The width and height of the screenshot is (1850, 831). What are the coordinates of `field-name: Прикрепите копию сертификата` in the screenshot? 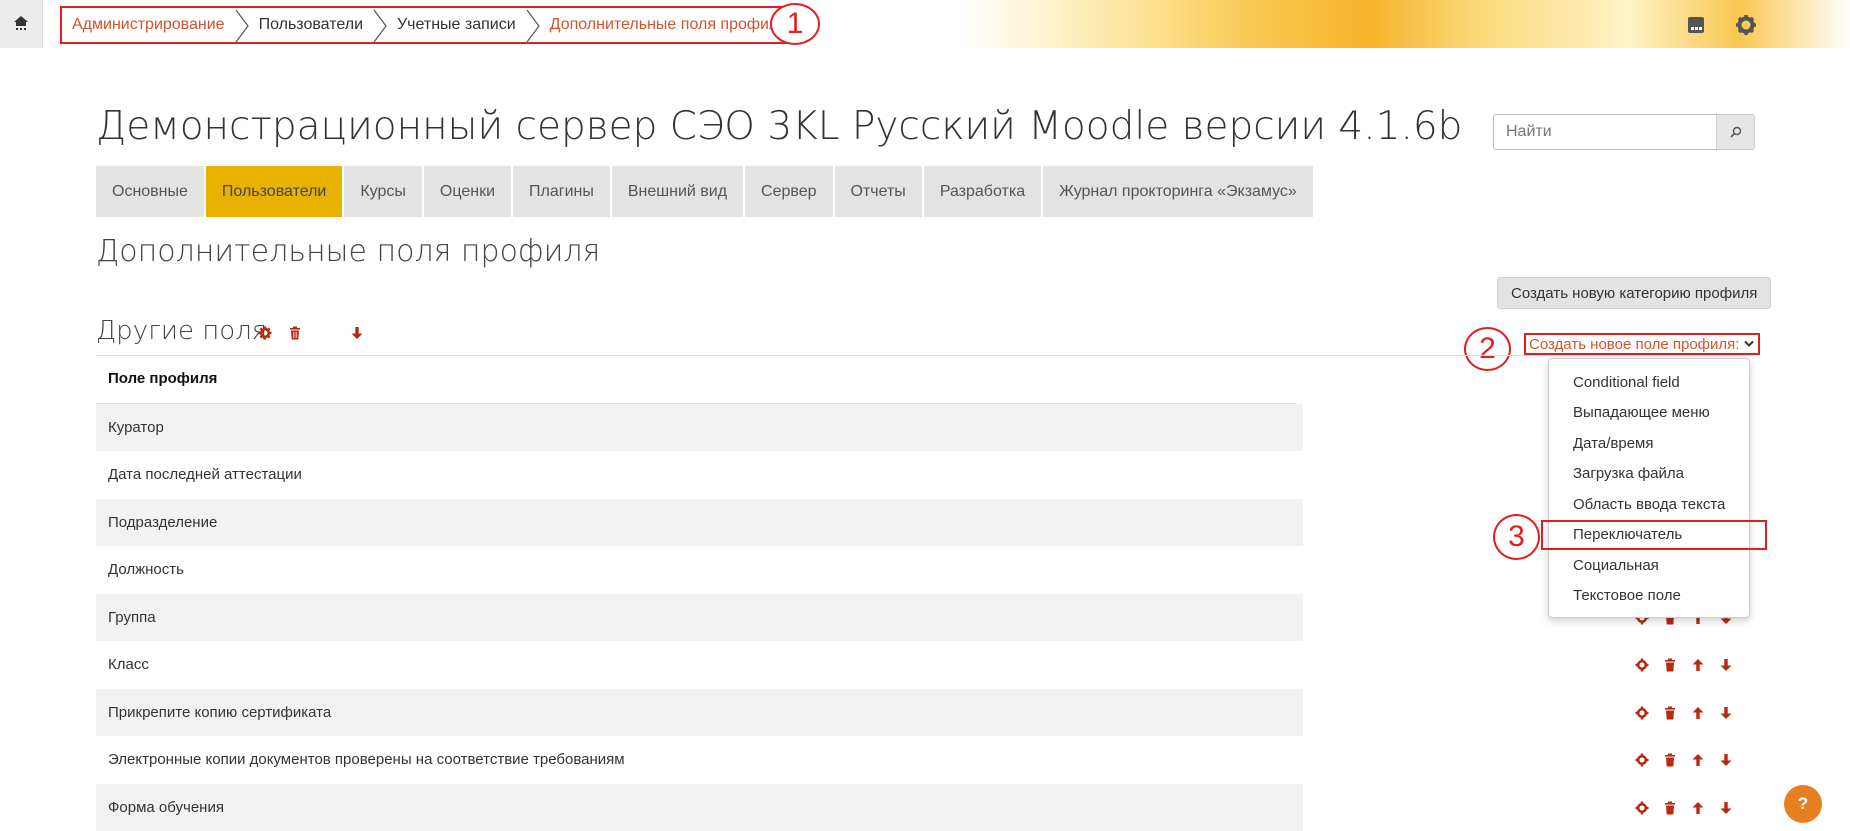 It's located at (219, 712).